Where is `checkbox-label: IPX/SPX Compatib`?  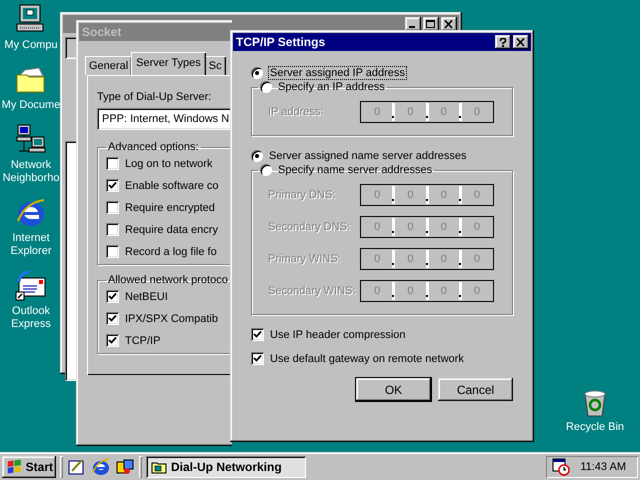
checkbox-label: IPX/SPX Compatib is located at coordinates (171, 318).